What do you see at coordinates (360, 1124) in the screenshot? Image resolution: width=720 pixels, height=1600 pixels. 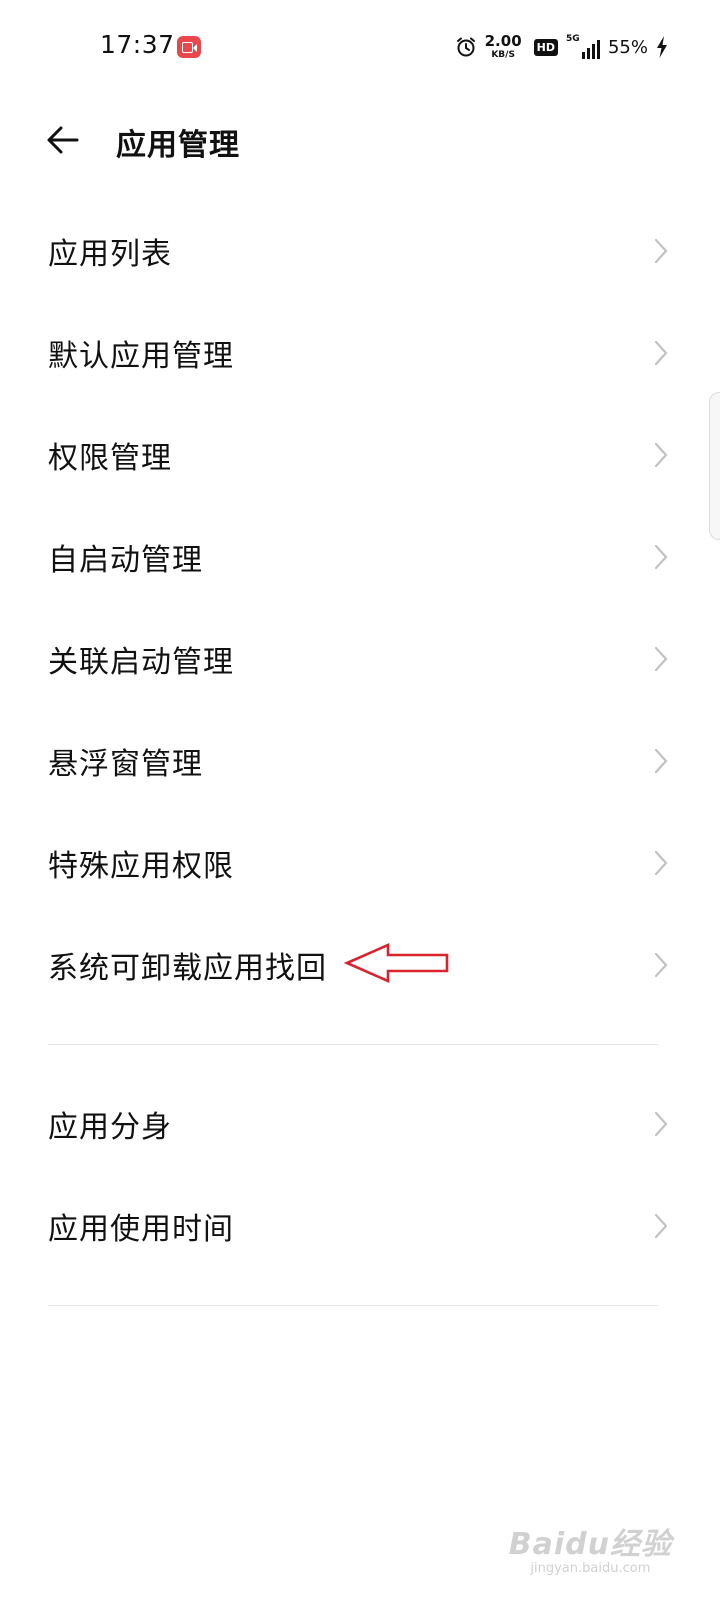 I see `menu-item-app-clone: 应用分身` at bounding box center [360, 1124].